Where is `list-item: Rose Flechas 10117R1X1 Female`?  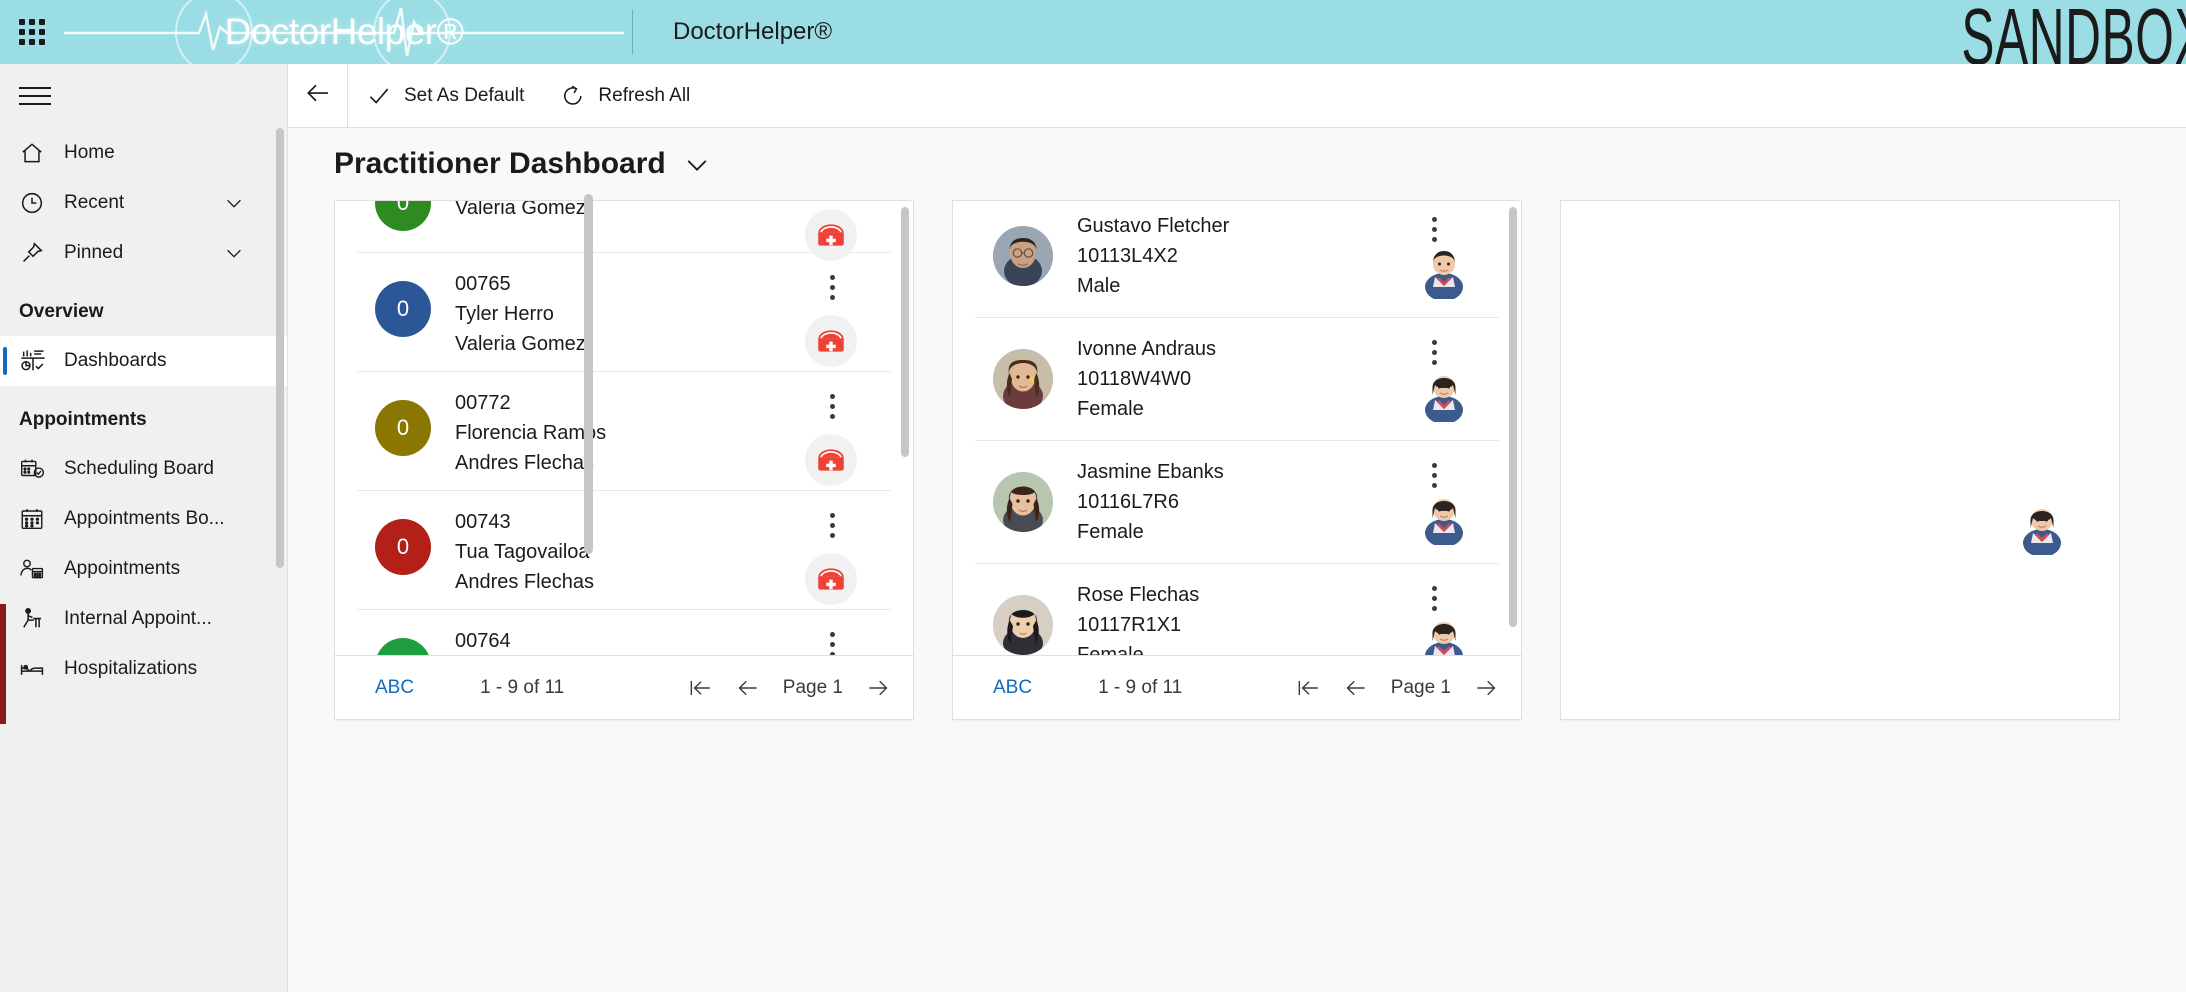
list-item: Rose Flechas 10117R1X1 Female is located at coordinates (1237, 609).